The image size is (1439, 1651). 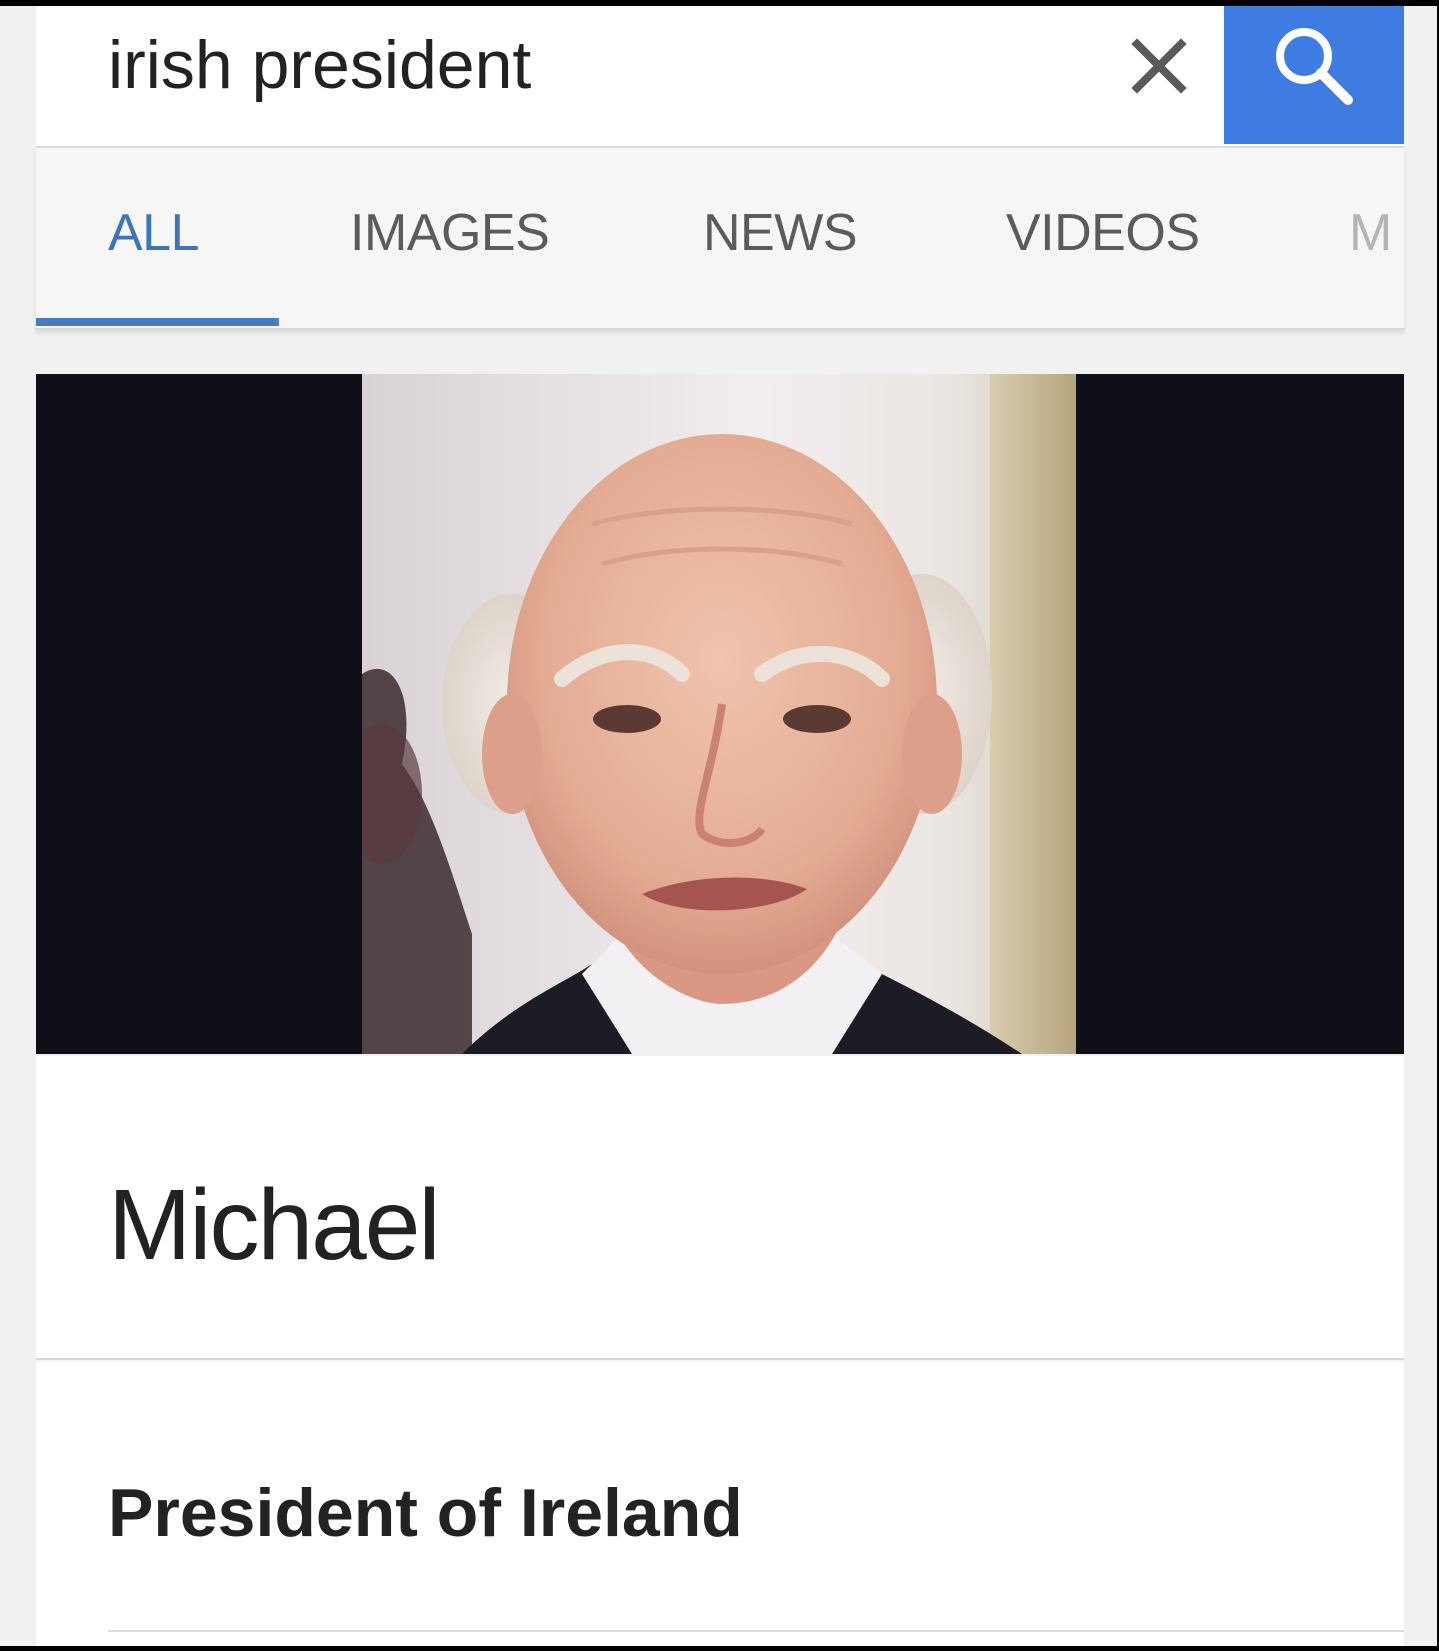 I want to click on tab-videos: VIDEOS, so click(x=1103, y=233).